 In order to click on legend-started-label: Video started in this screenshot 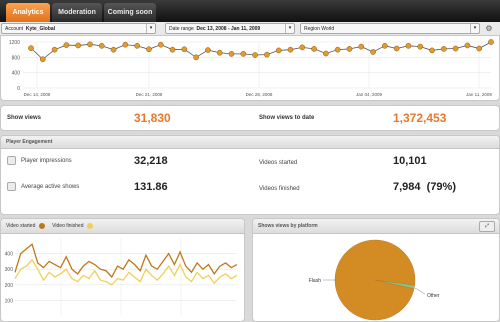, I will do `click(21, 226)`.